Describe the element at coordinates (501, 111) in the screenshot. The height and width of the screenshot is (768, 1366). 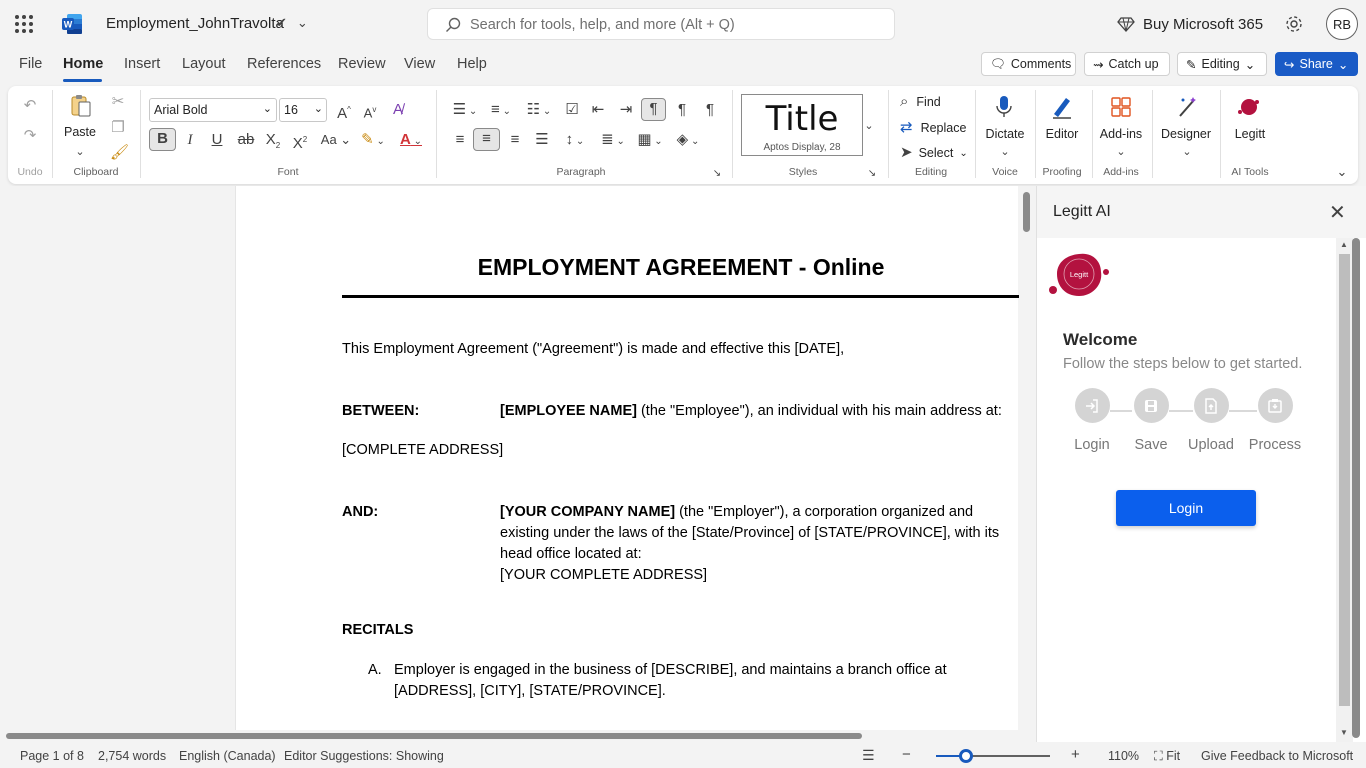
I see `numbering-icon: ≡ ⌄` at that location.